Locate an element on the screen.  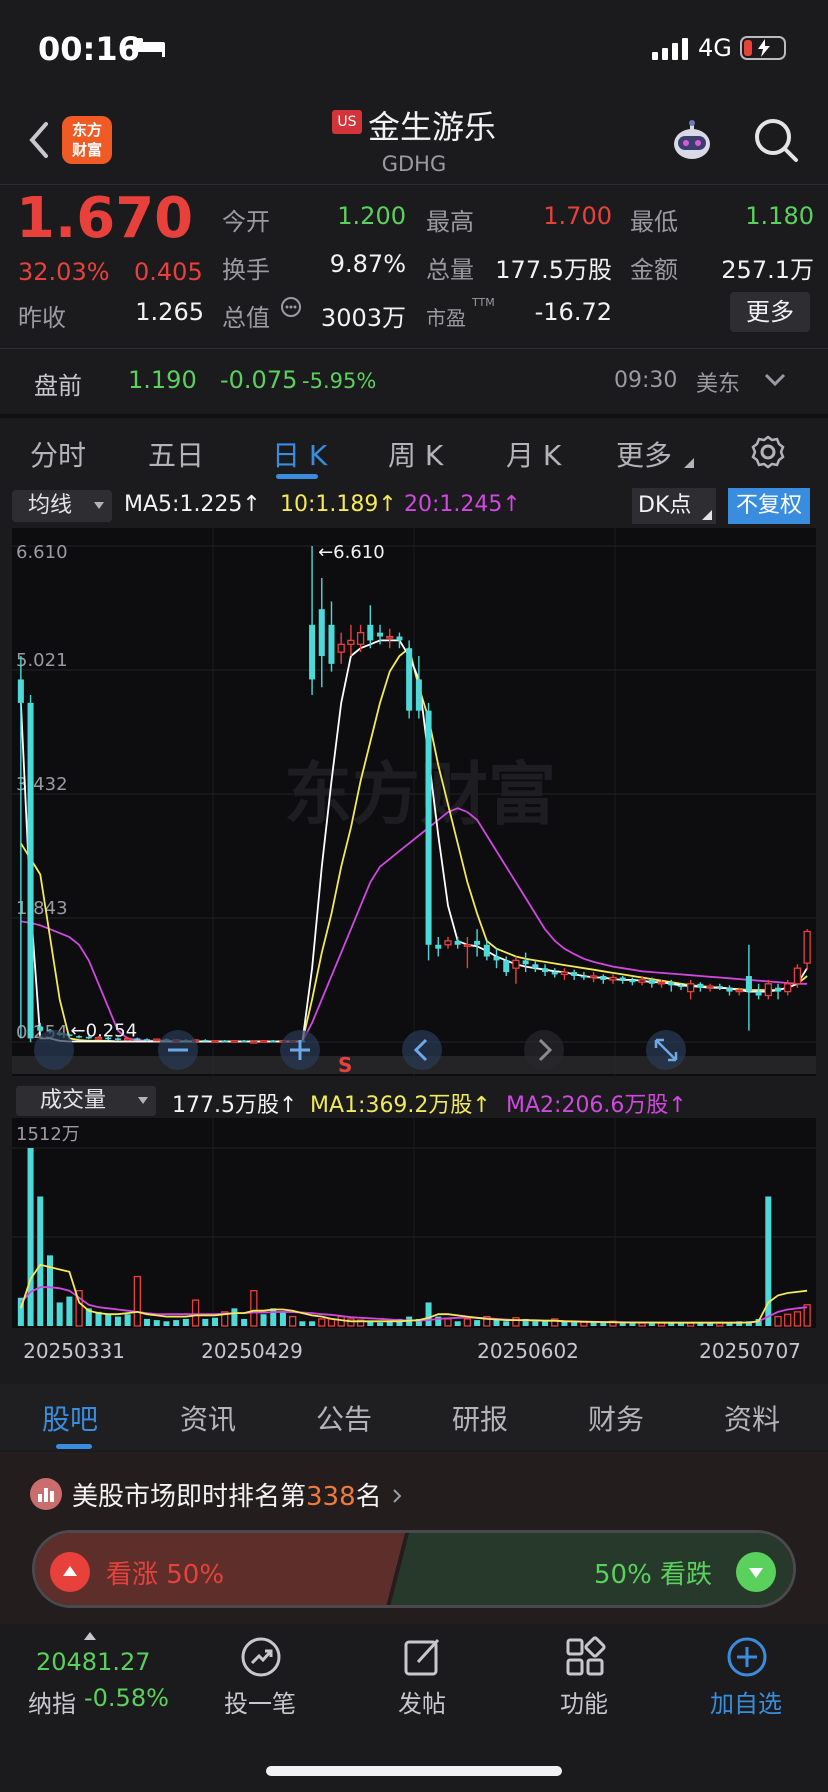
nav-post-label: 发帖 is located at coordinates (422, 1701).